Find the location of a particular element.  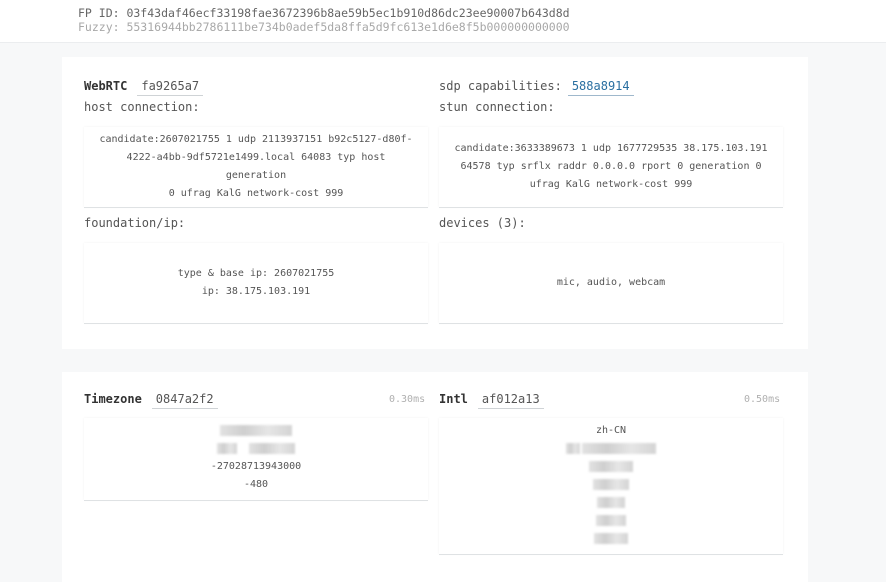

timezone-offset: -480 is located at coordinates (256, 484).